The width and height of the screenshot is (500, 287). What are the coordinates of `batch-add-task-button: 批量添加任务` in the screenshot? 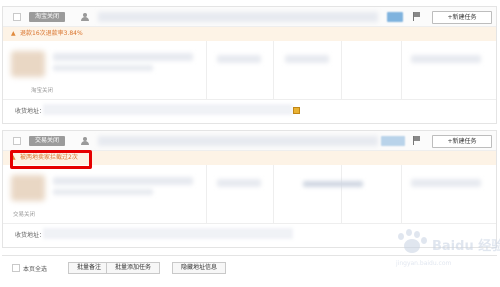 It's located at (133, 268).